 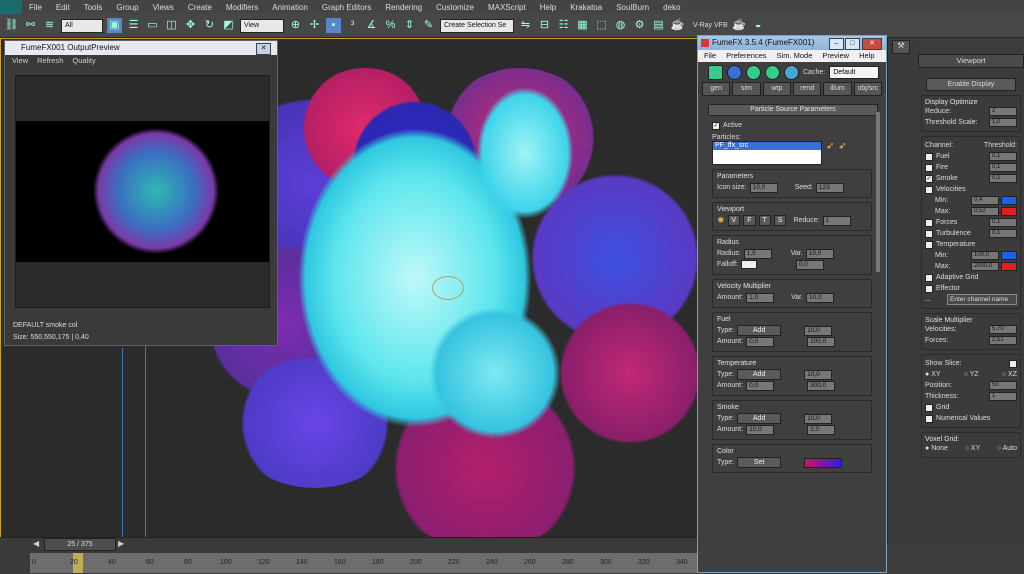 What do you see at coordinates (127, 7) in the screenshot?
I see `menu-group: Group` at bounding box center [127, 7].